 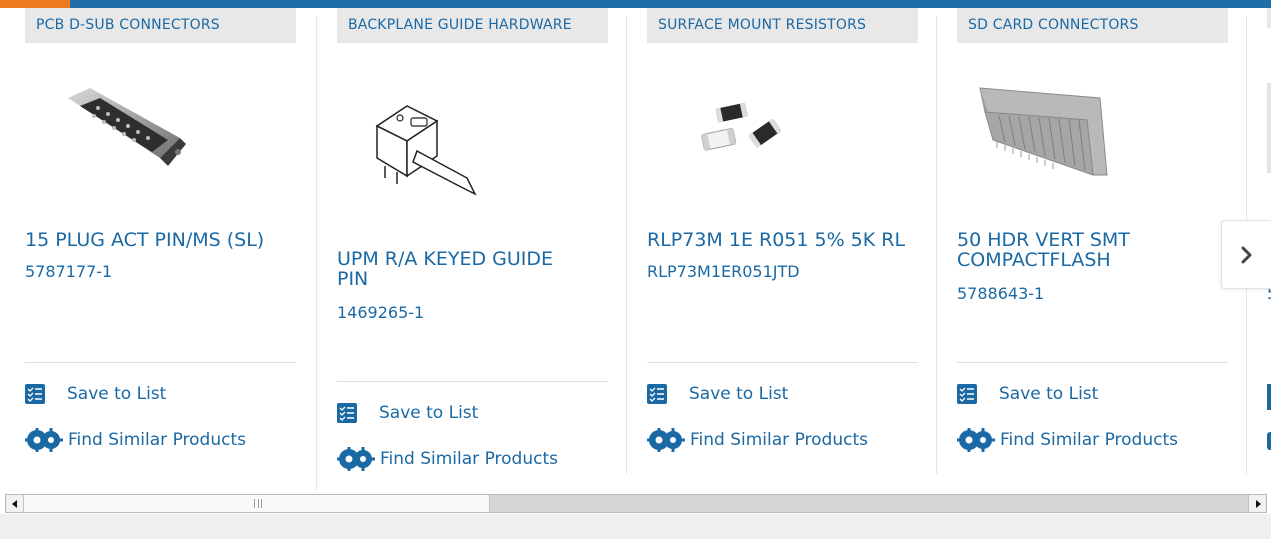 I want to click on top-accent-orange, so click(x=35, y=4).